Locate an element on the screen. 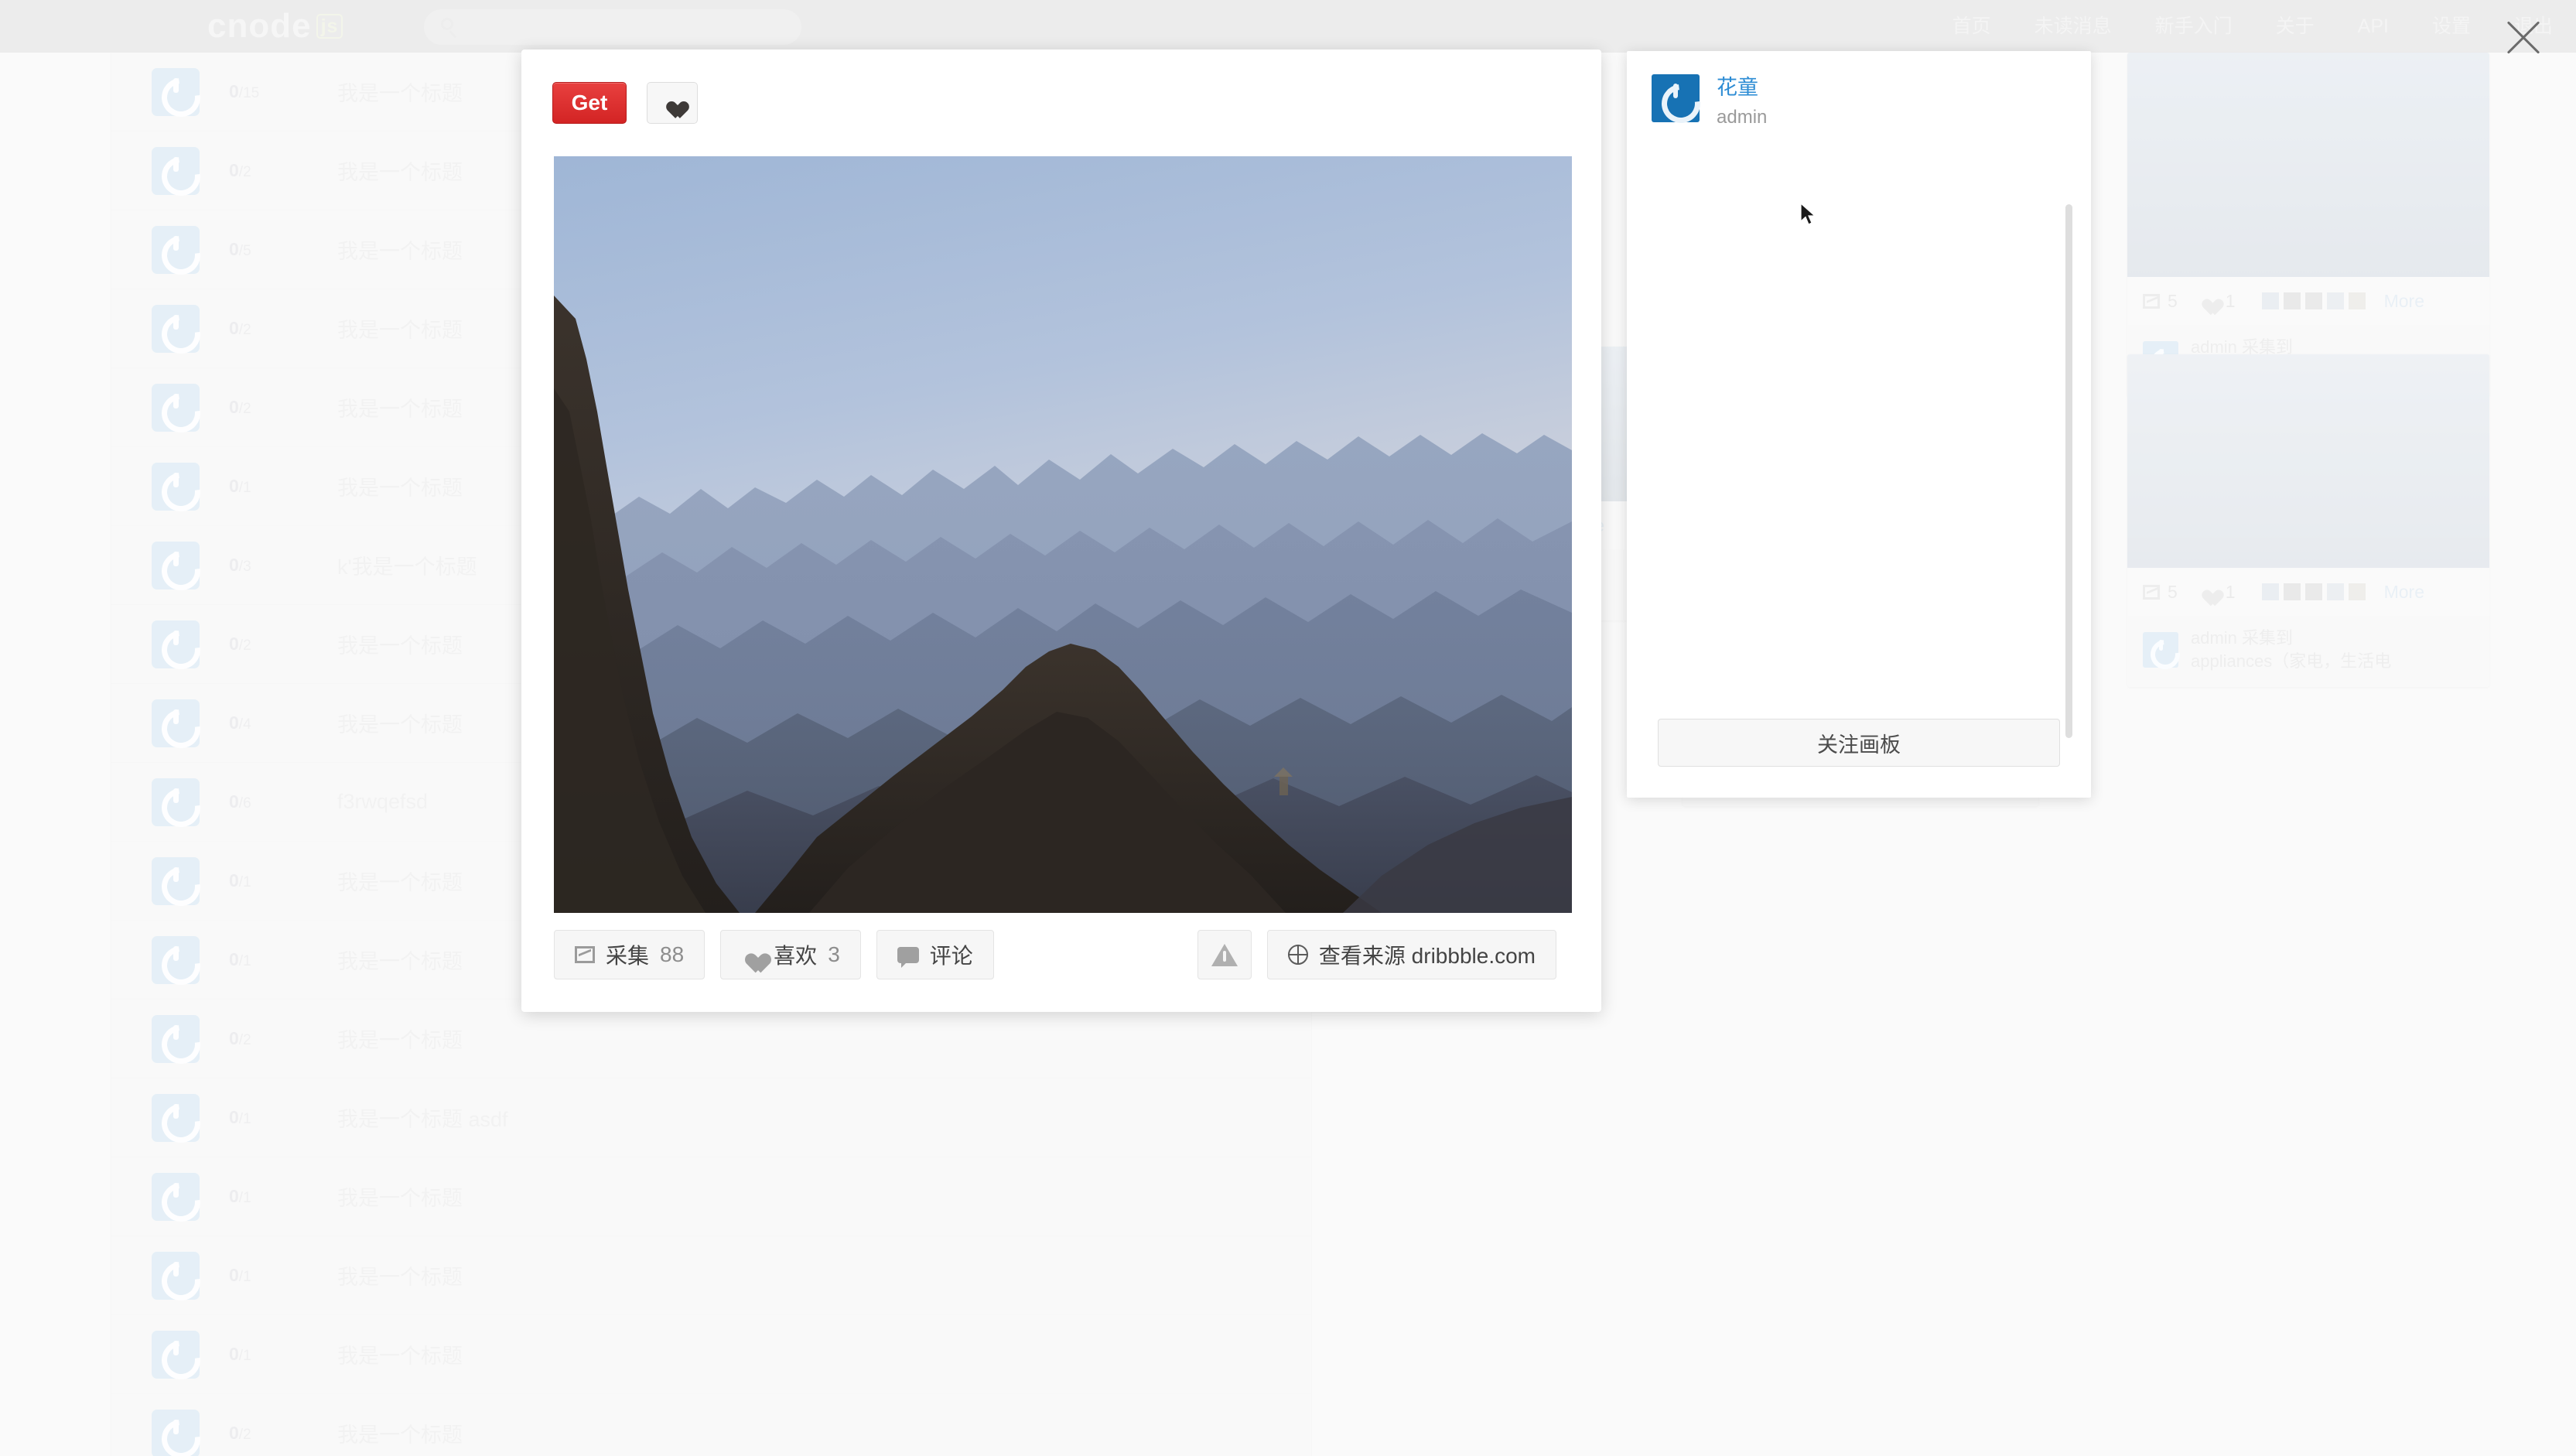  follow-board-button: 关注画板 is located at coordinates (1859, 743).